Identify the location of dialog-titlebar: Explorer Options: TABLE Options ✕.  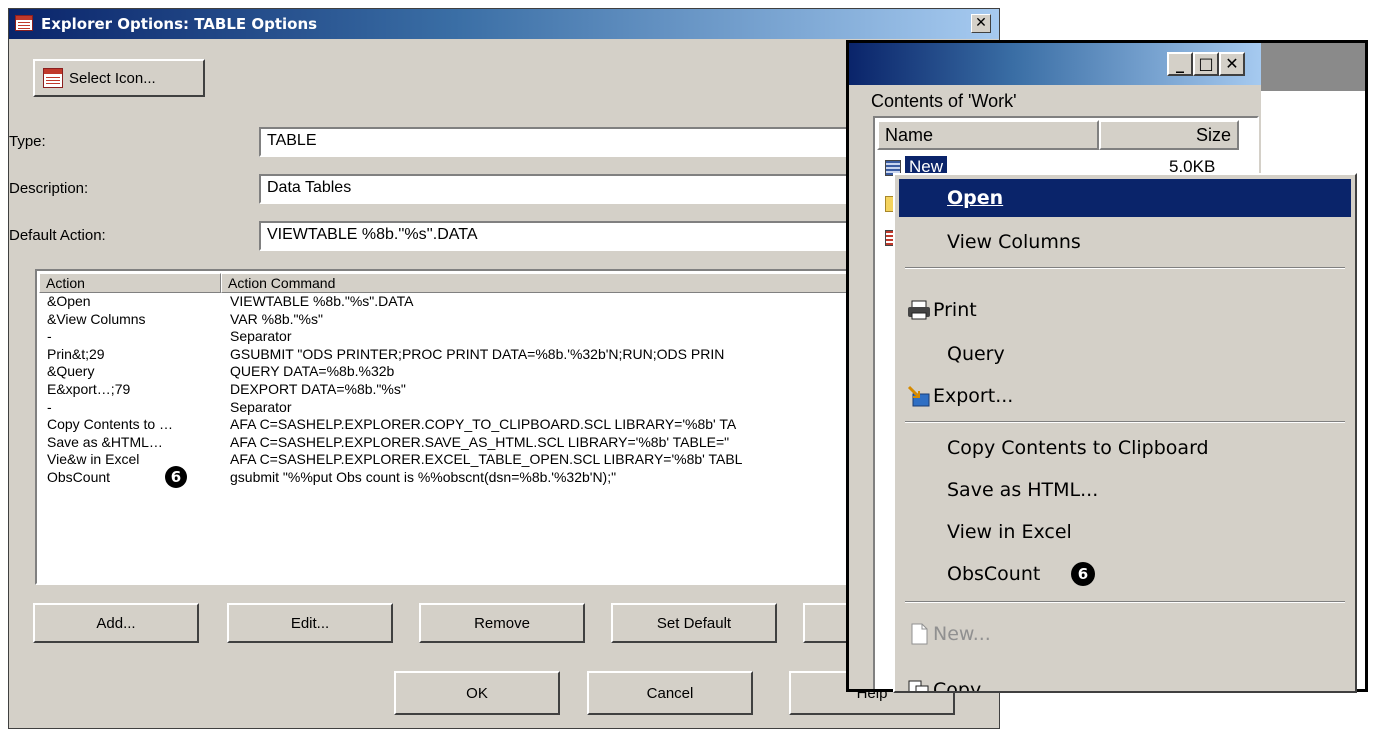
(504, 24).